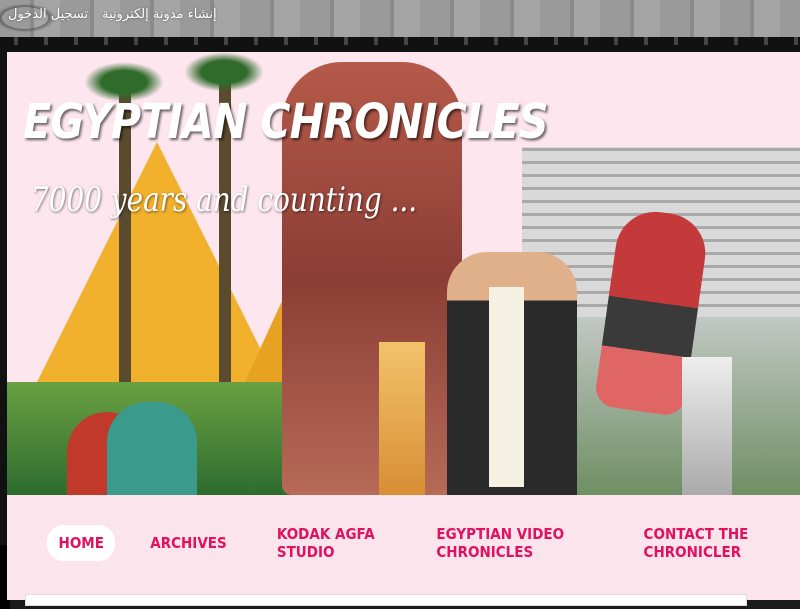  What do you see at coordinates (707, 426) in the screenshot?
I see `monument-image` at bounding box center [707, 426].